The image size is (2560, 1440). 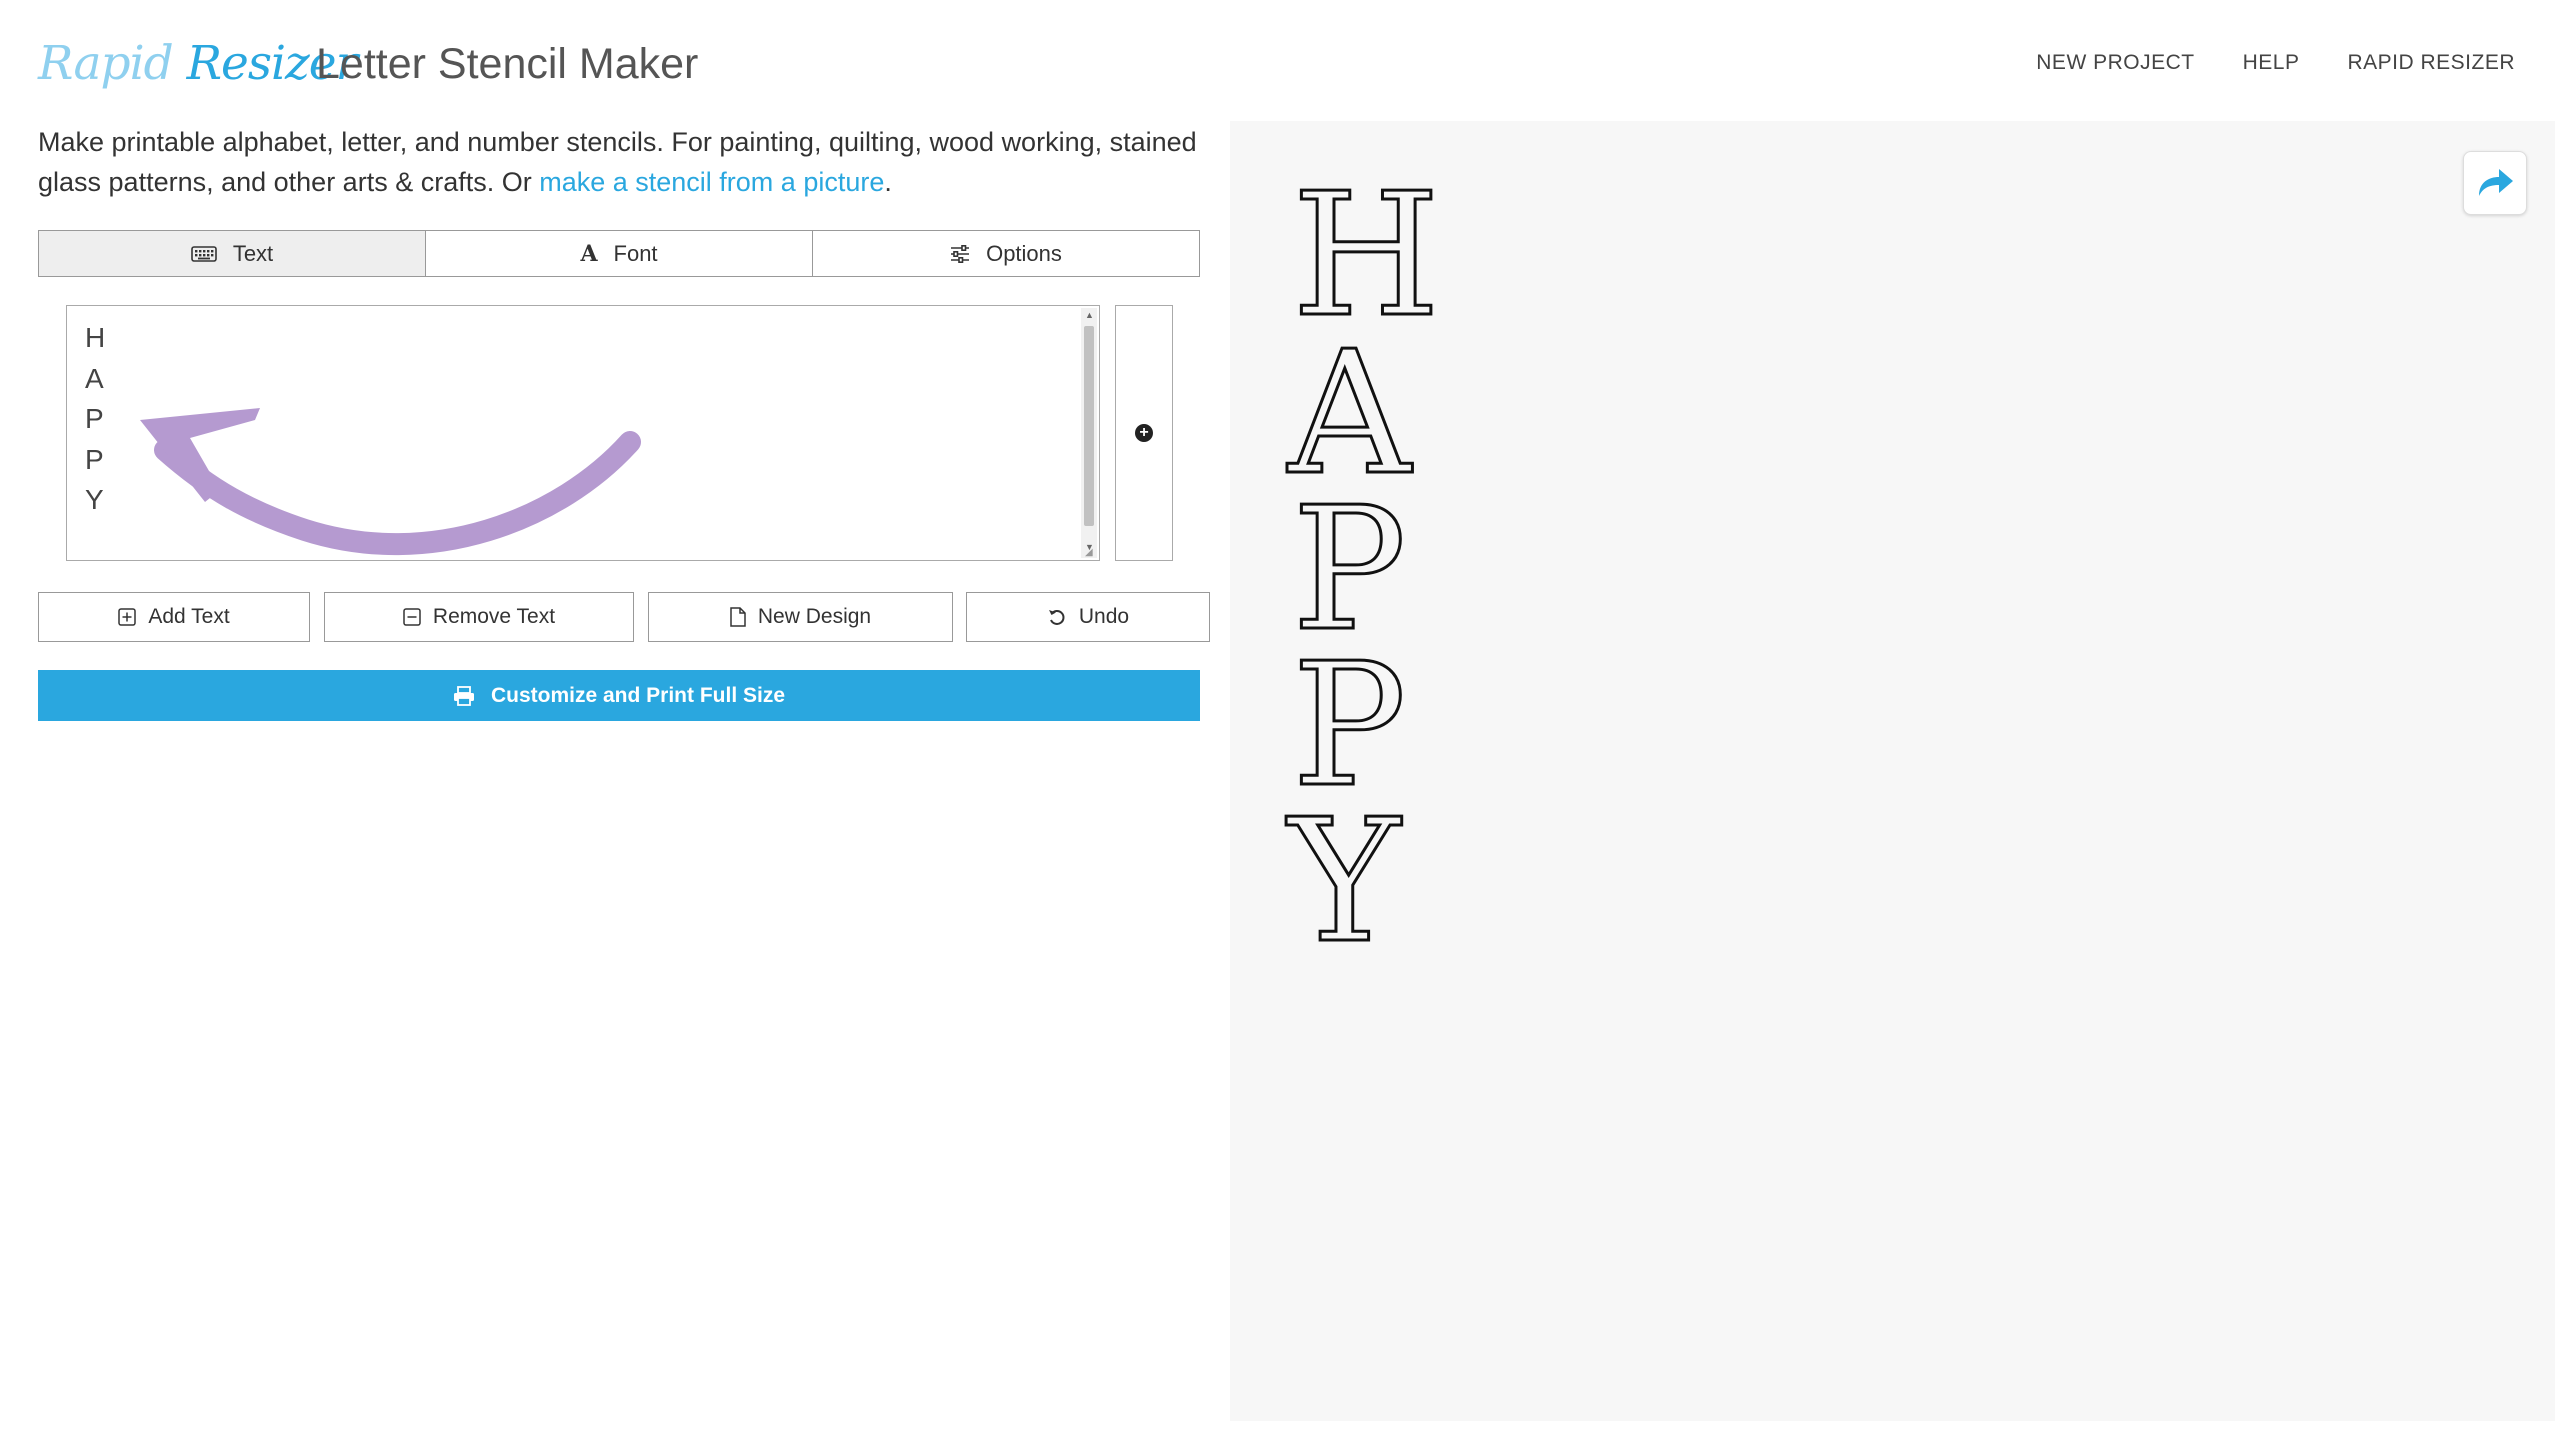 I want to click on remove-text-button: Remove Text, so click(x=479, y=617).